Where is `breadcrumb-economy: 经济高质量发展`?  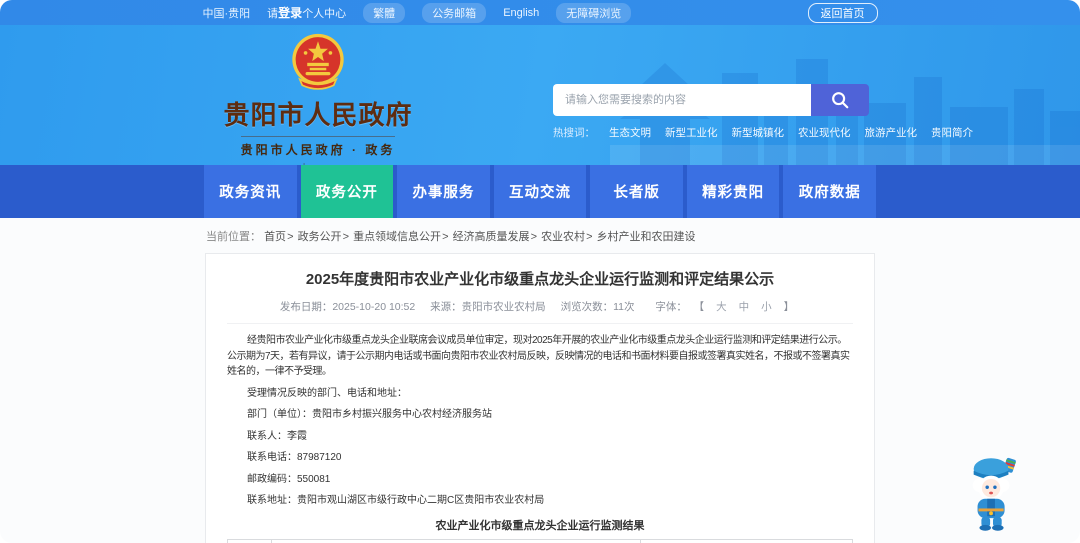
breadcrumb-economy: 经济高质量发展 is located at coordinates (491, 237).